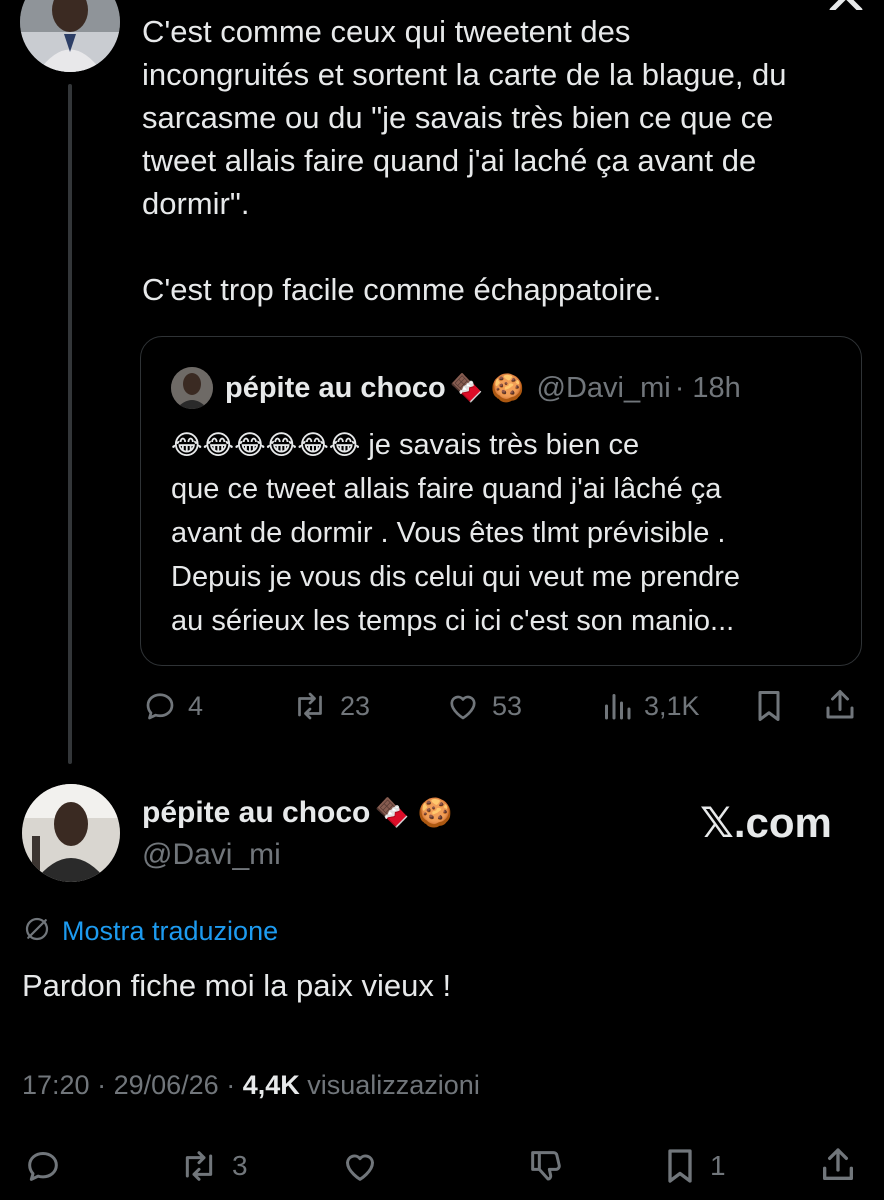  What do you see at coordinates (487, 388) in the screenshot?
I see `quoted-name-emojis: 🍫 🍪` at bounding box center [487, 388].